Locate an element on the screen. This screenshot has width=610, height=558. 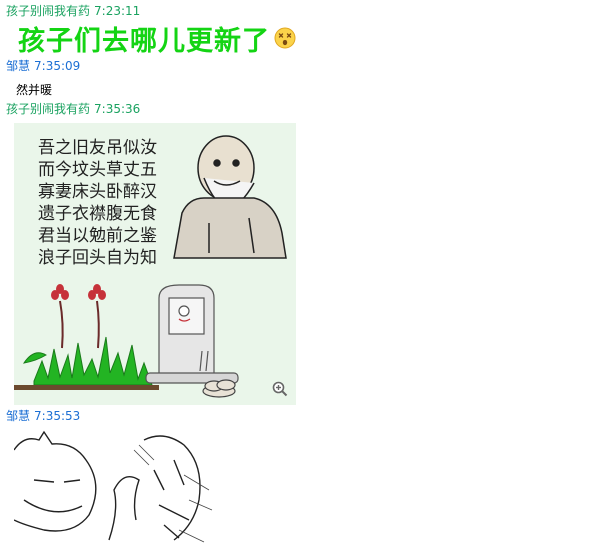
message-time: 7:35:09 is located at coordinates (57, 66).